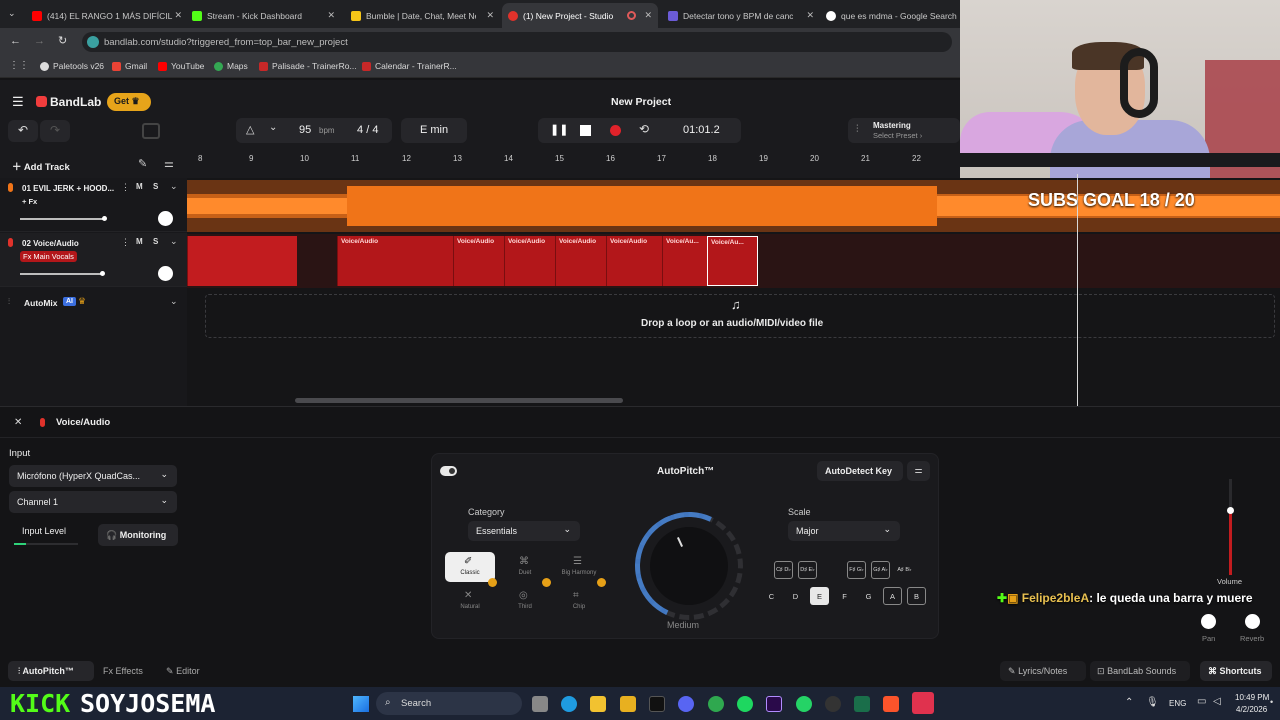 This screenshot has height=720, width=1280. I want to click on obs-icon, so click(833, 704).